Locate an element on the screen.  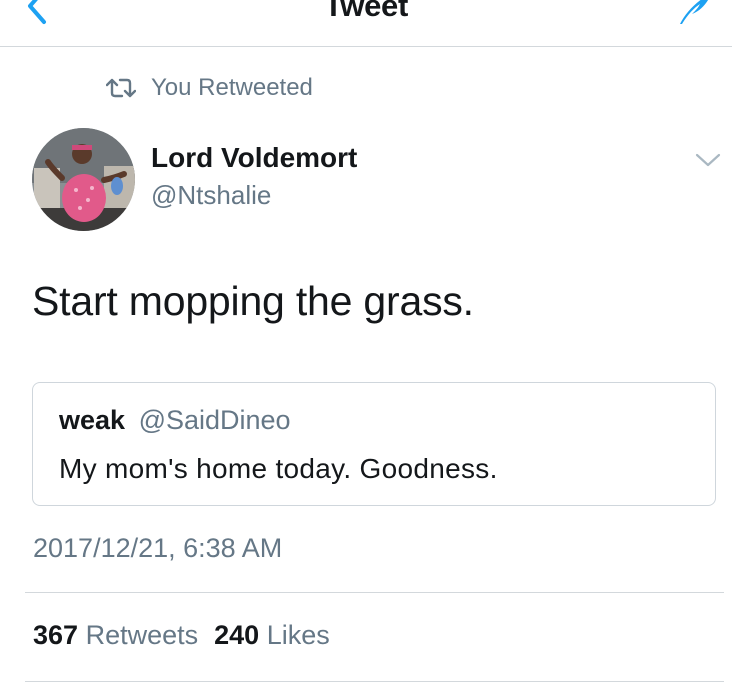
likes-count: 240 is located at coordinates (237, 635).